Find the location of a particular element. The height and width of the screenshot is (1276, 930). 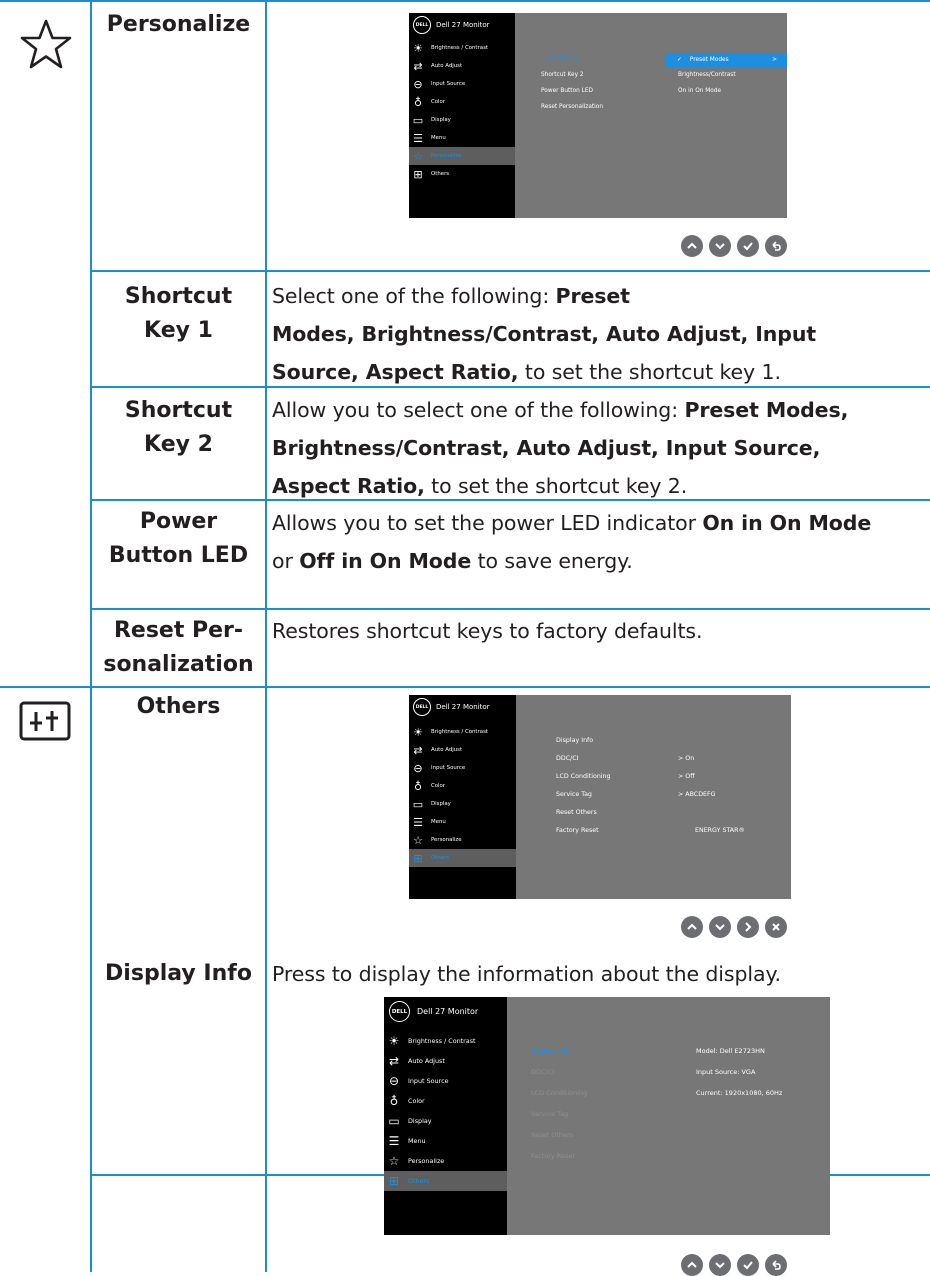

osd-menu-label: Color is located at coordinates (438, 102).